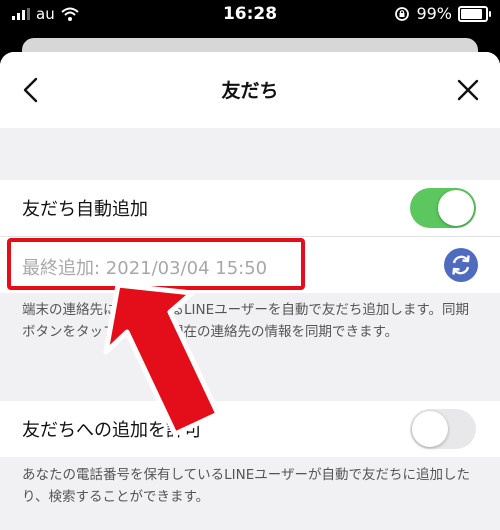 This screenshot has height=530, width=500. I want to click on sync-icon, so click(461, 265).